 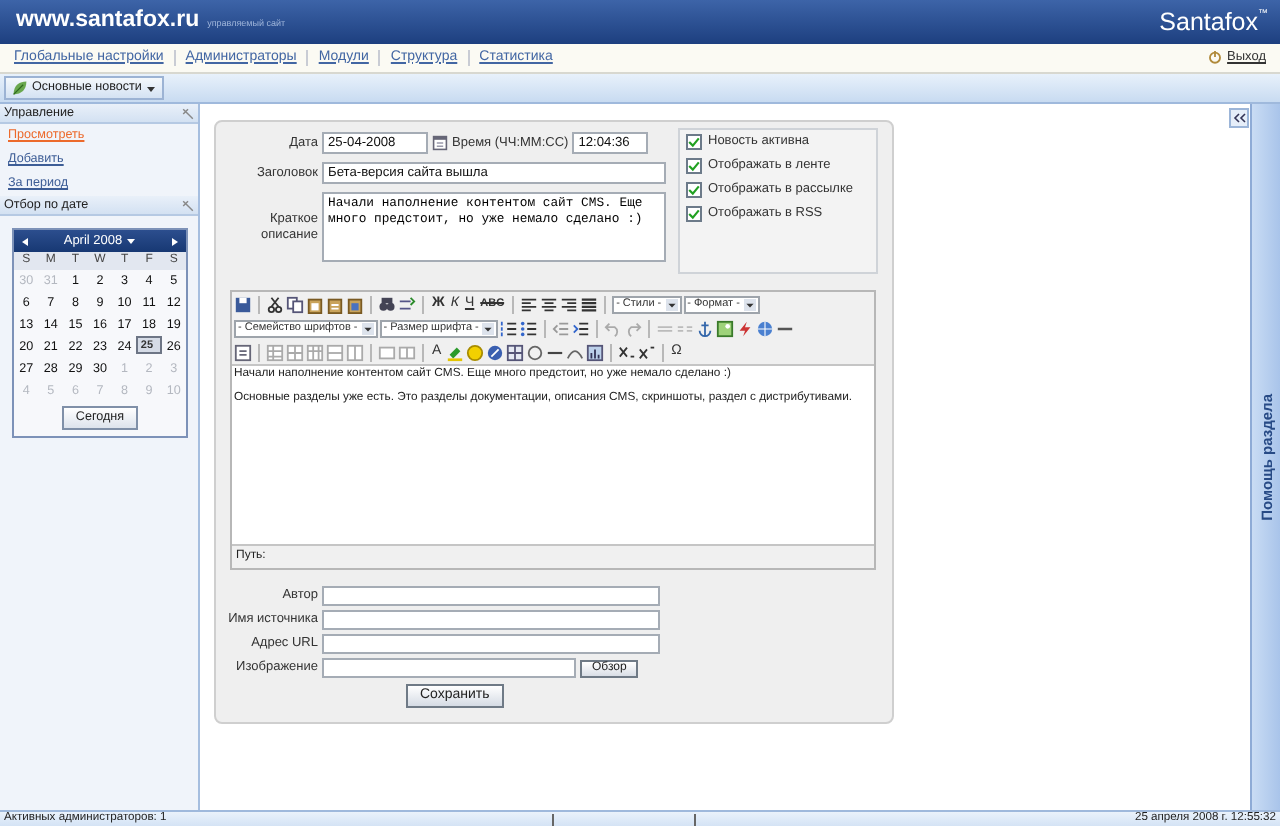 What do you see at coordinates (175, 241) in the screenshot?
I see `next-month-icon` at bounding box center [175, 241].